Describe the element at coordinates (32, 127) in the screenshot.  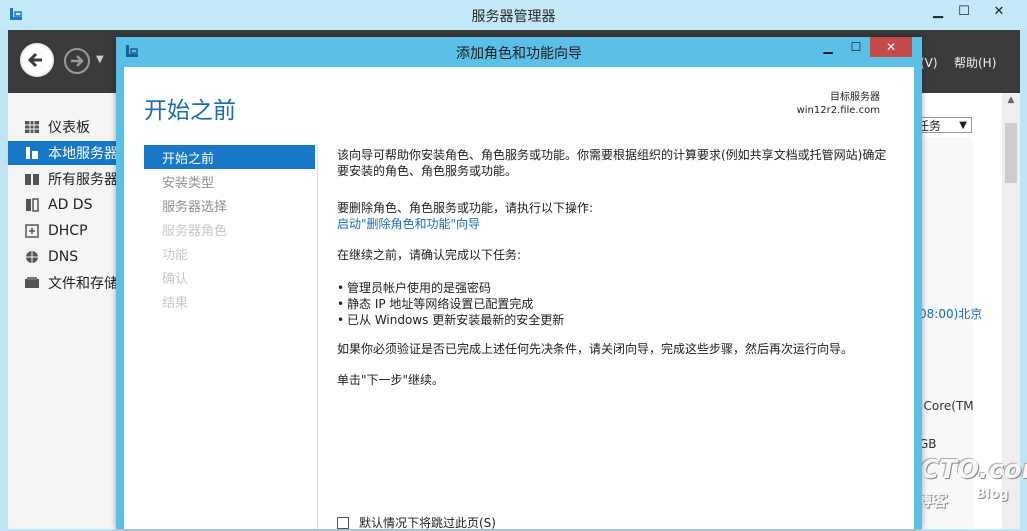
I see `dashboard-icon` at that location.